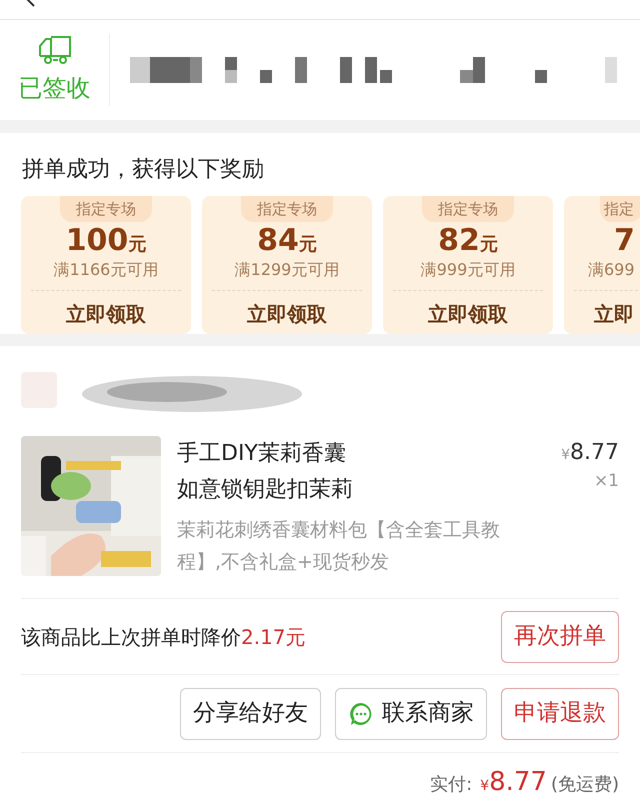  Describe the element at coordinates (606, 481) in the screenshot. I see `product-quantity: ×1` at that location.